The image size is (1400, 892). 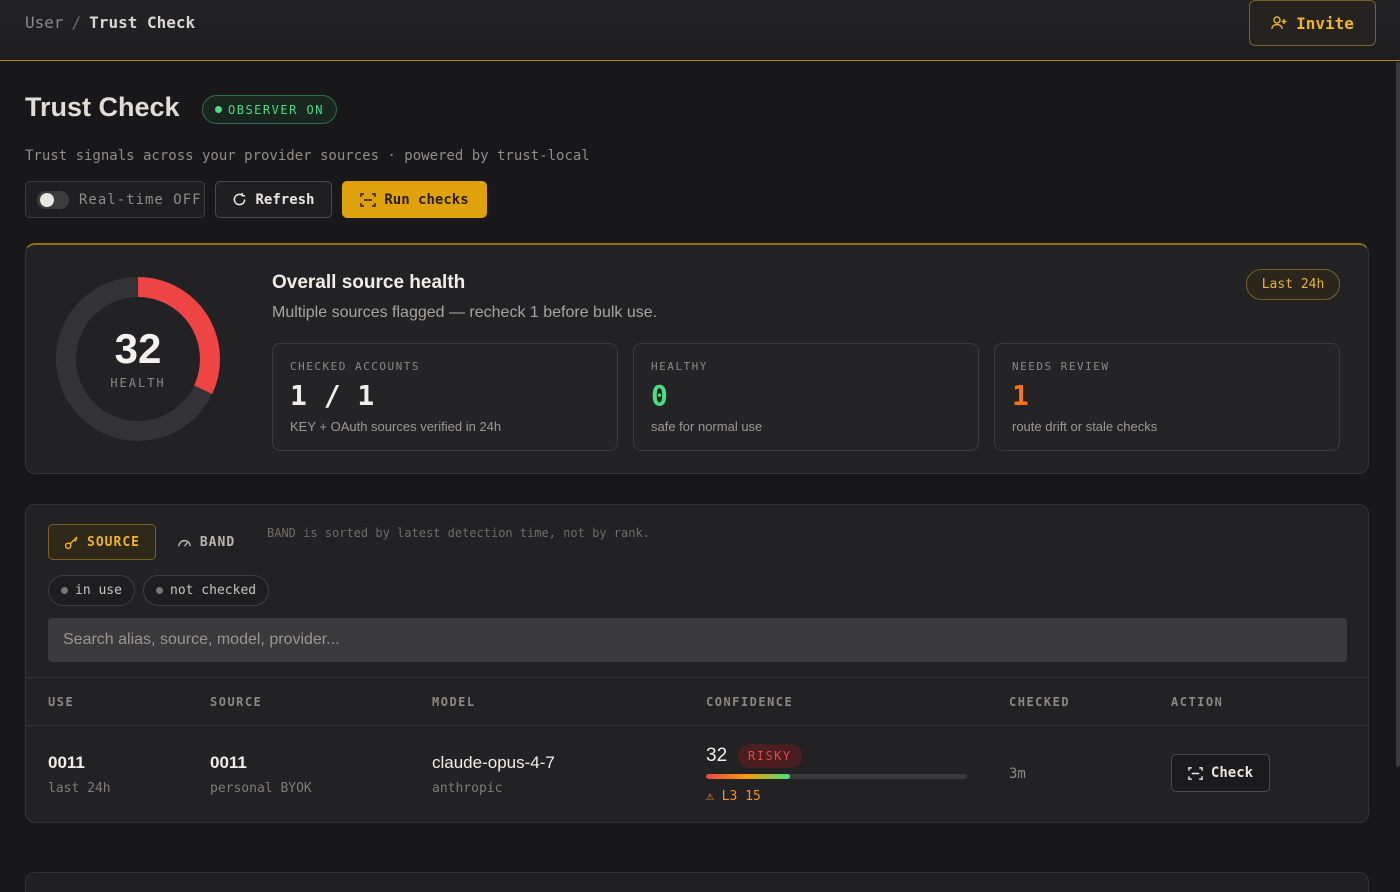 I want to click on refresh-label: Refresh, so click(x=285, y=199).